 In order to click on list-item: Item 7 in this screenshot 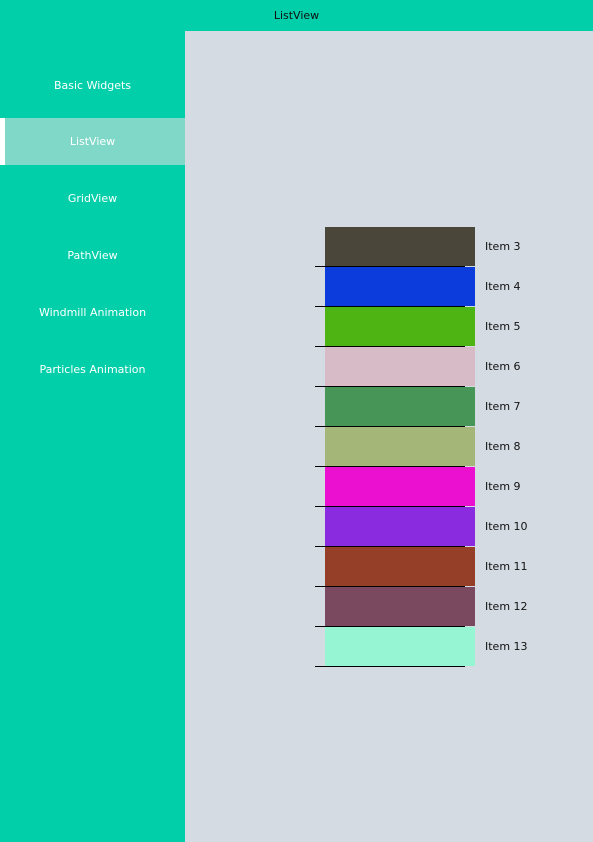, I will do `click(425, 407)`.